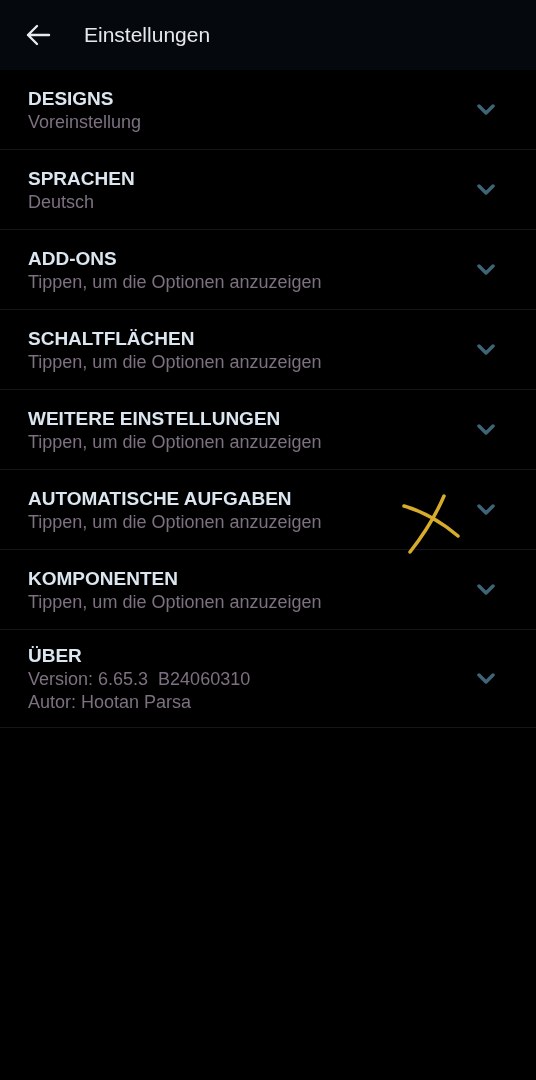 The width and height of the screenshot is (536, 1080). What do you see at coordinates (140, 679) in the screenshot?
I see `section-subtitle: Version: 6.65.3 B24060310` at bounding box center [140, 679].